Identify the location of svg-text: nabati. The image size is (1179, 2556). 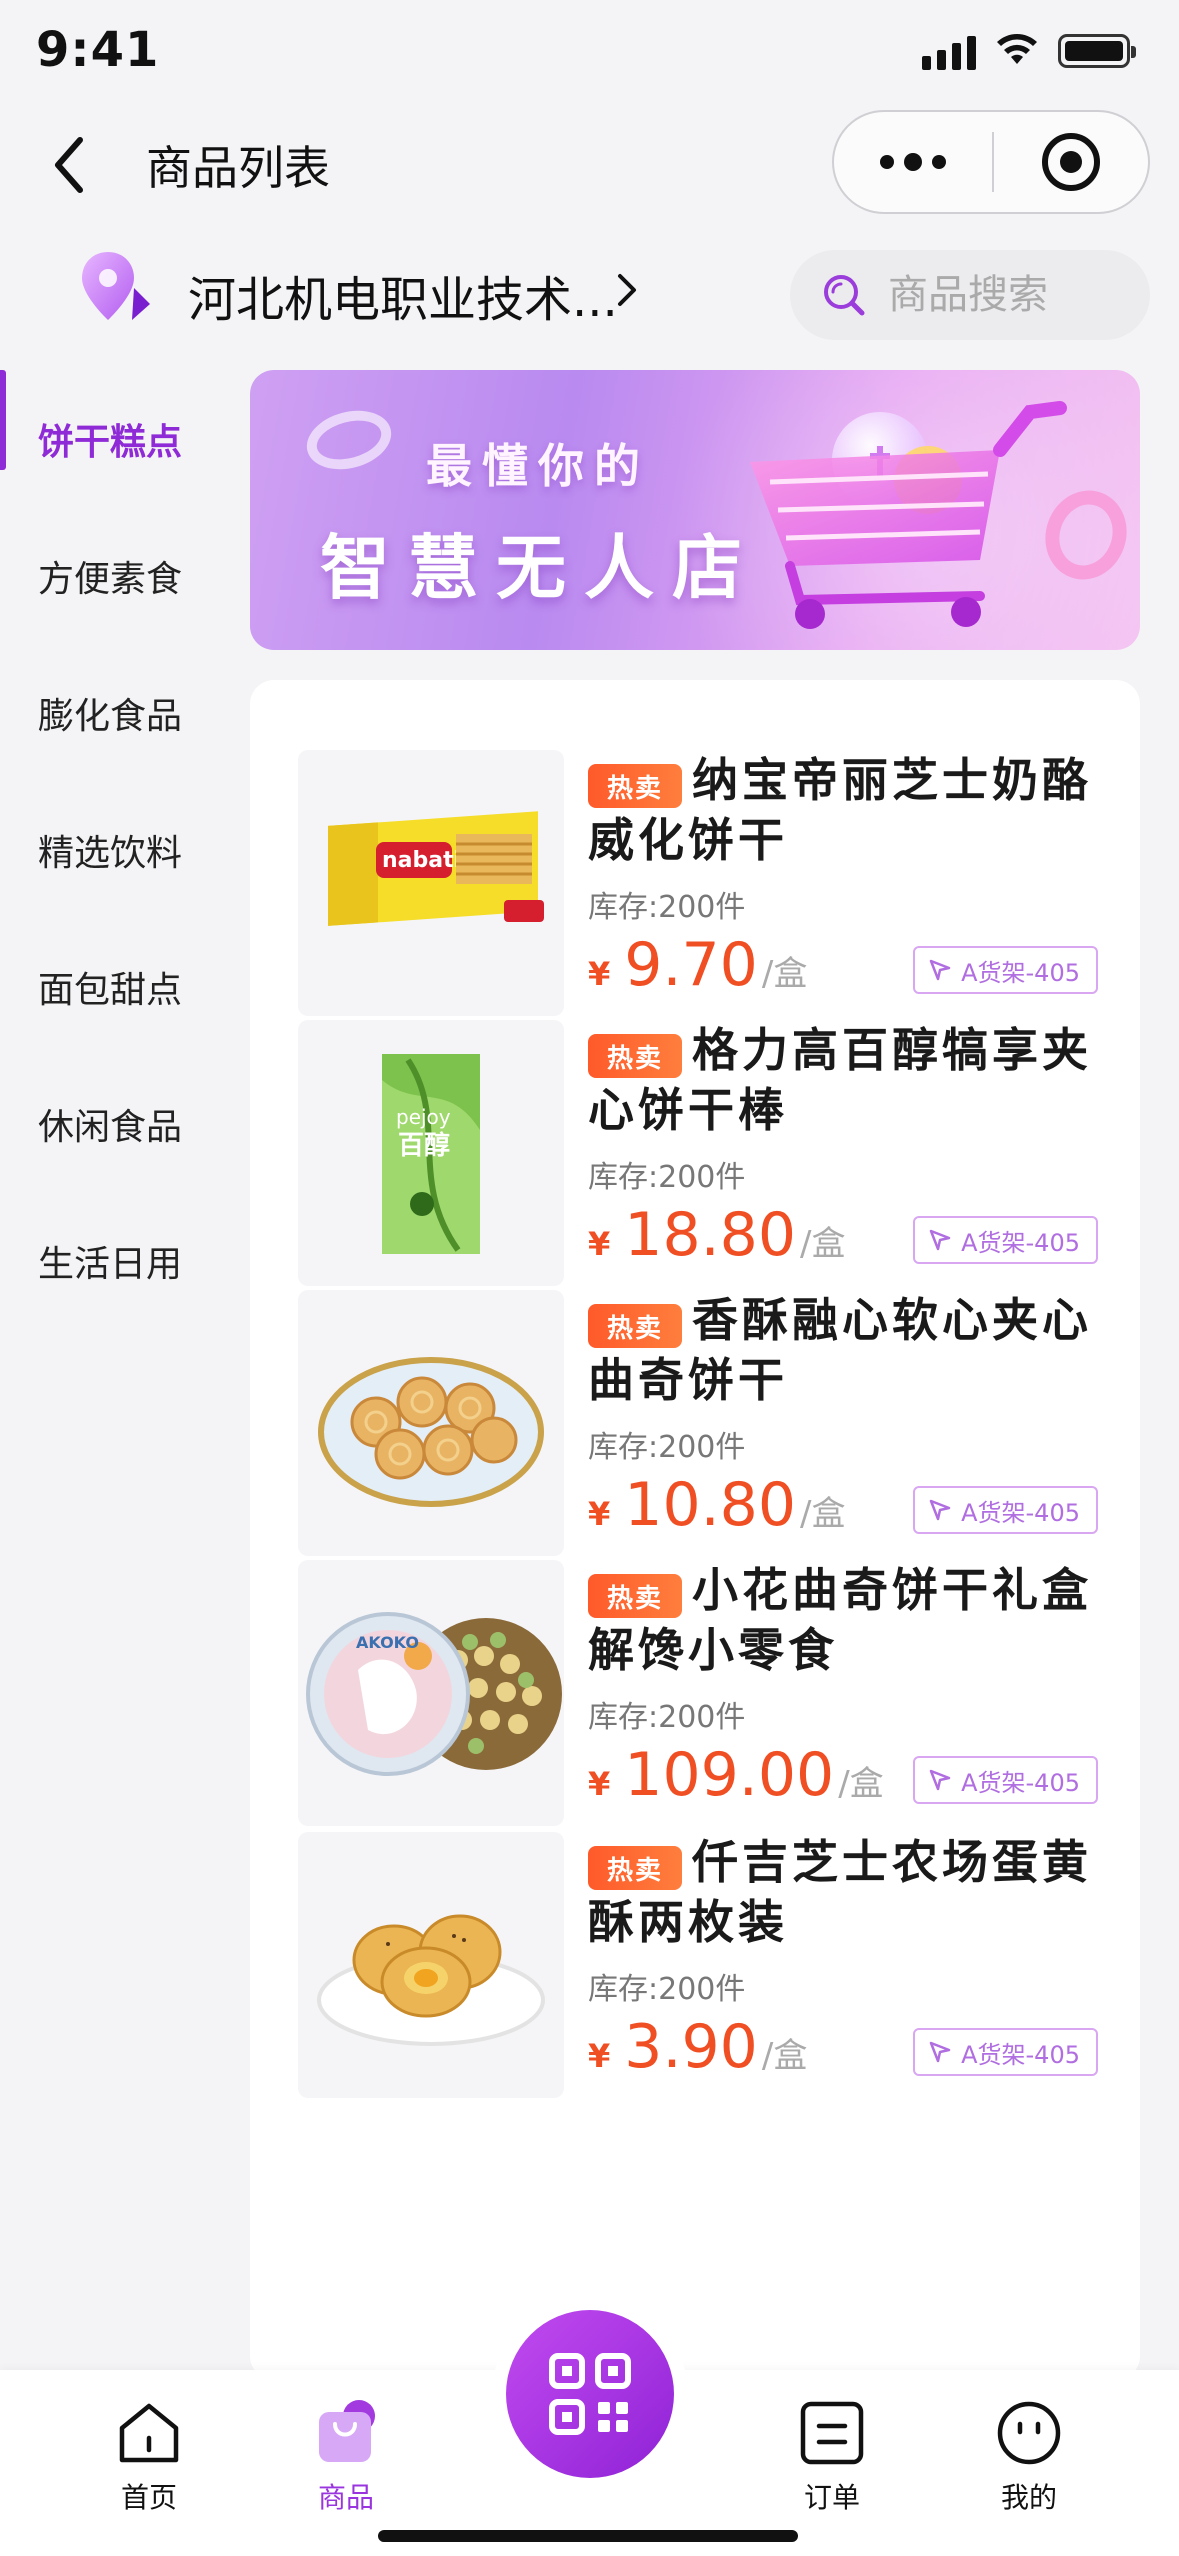
(421, 860).